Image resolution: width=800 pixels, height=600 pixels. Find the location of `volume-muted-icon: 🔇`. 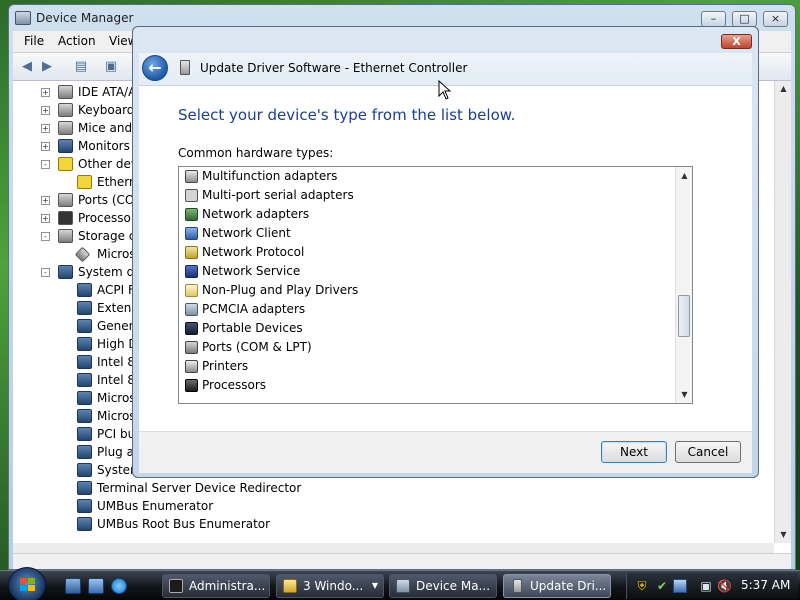

volume-muted-icon: 🔇 is located at coordinates (724, 586).